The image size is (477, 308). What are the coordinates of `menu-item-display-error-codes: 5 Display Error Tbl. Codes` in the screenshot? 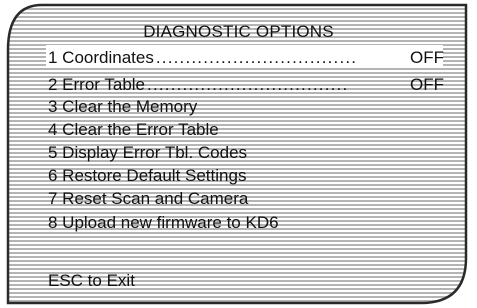 It's located at (246, 153).